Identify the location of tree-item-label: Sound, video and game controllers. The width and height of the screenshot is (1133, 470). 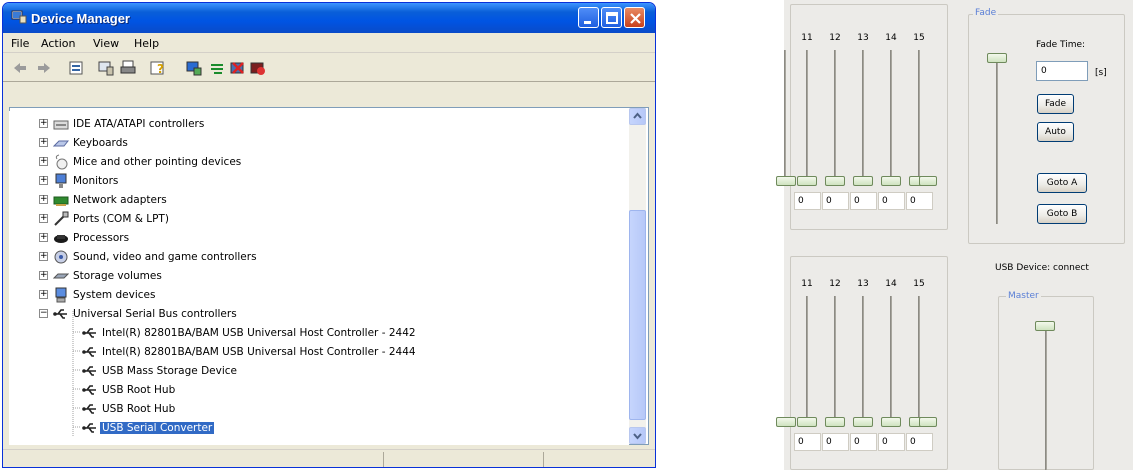
(165, 257).